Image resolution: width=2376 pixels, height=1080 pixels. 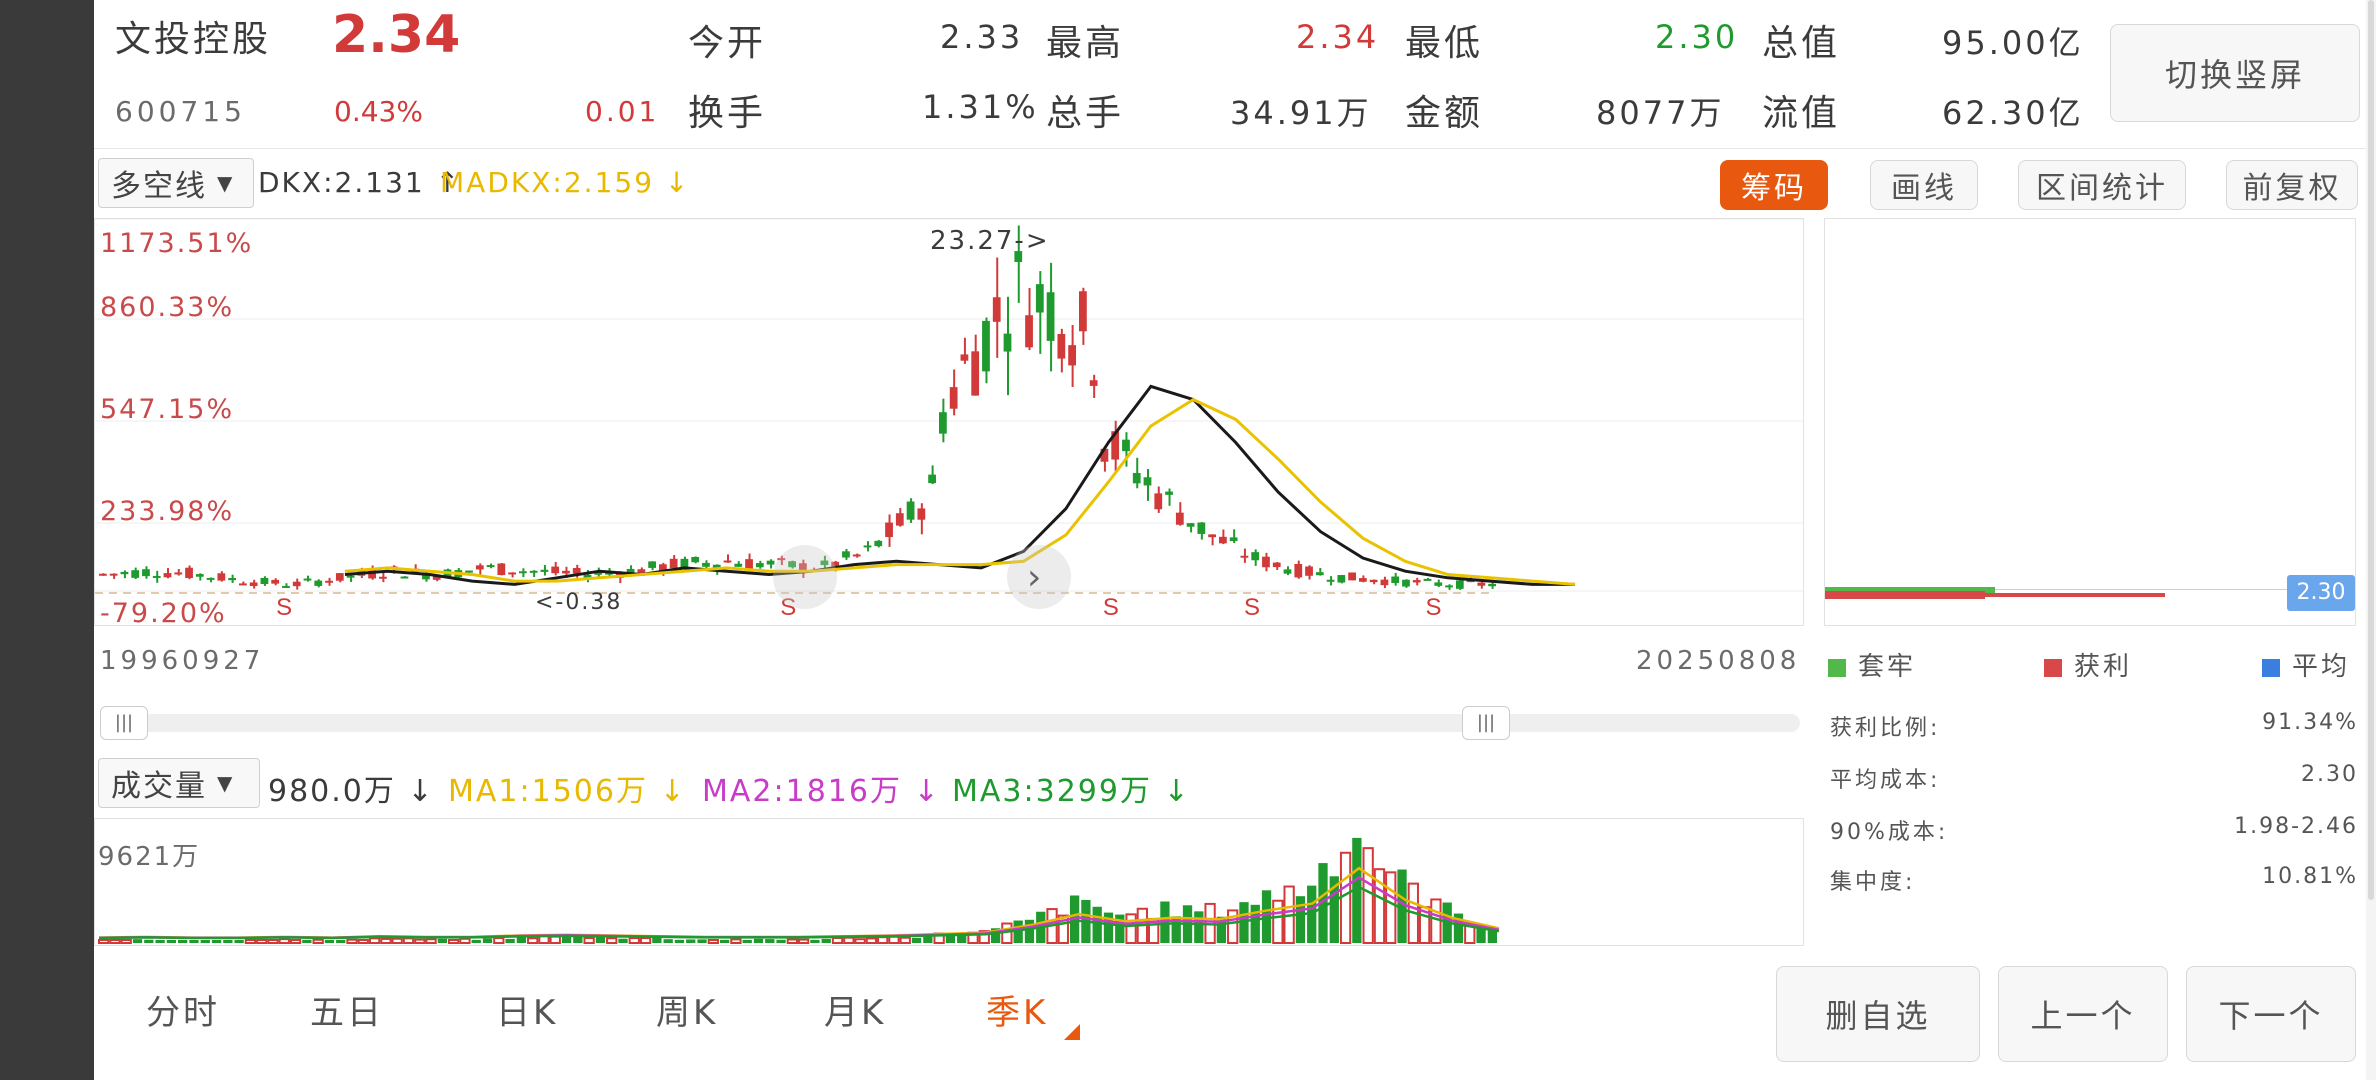 What do you see at coordinates (2083, 1014) in the screenshot?
I see `prev-stock-button: 上一个` at bounding box center [2083, 1014].